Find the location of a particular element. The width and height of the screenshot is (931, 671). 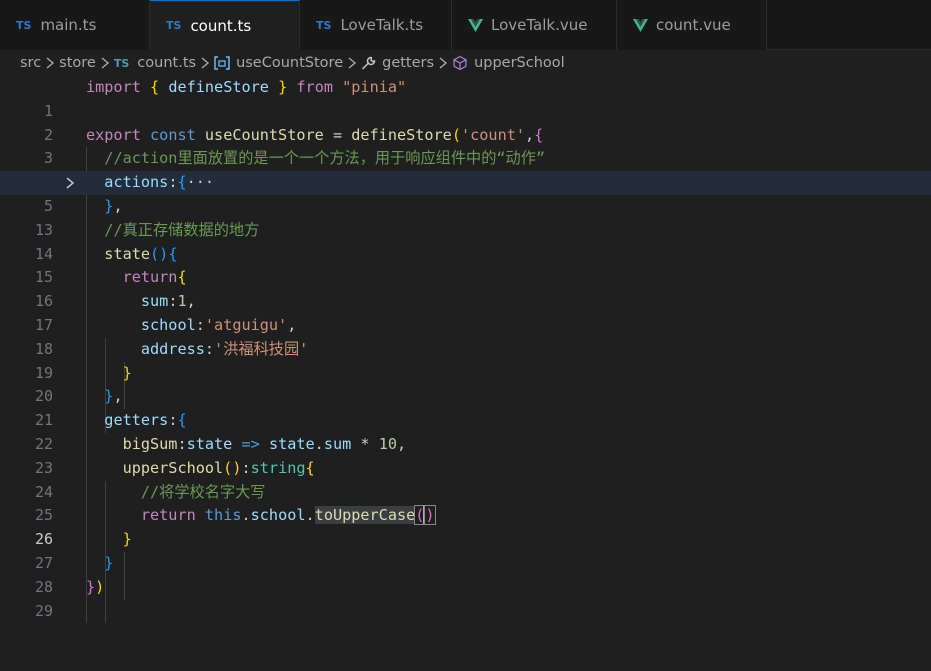

method-icon is located at coordinates (460, 63).